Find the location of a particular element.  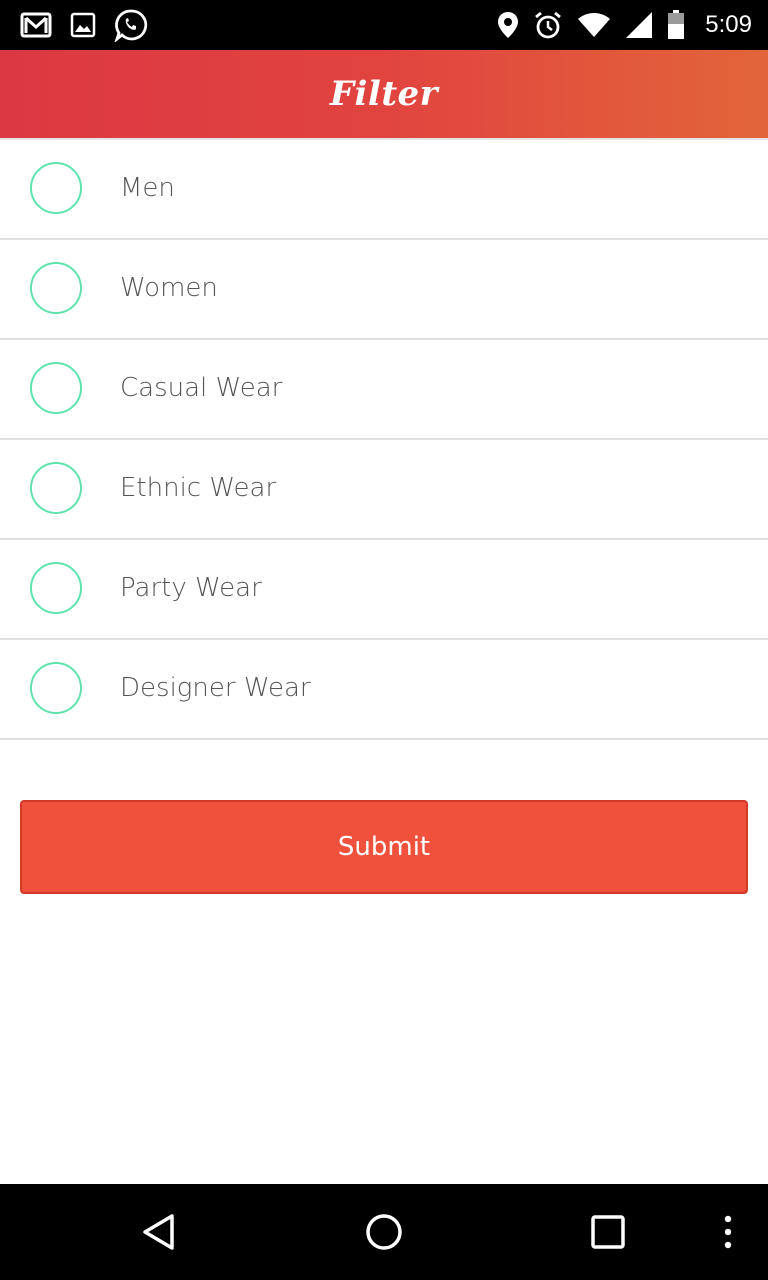

home-button is located at coordinates (384, 1232).